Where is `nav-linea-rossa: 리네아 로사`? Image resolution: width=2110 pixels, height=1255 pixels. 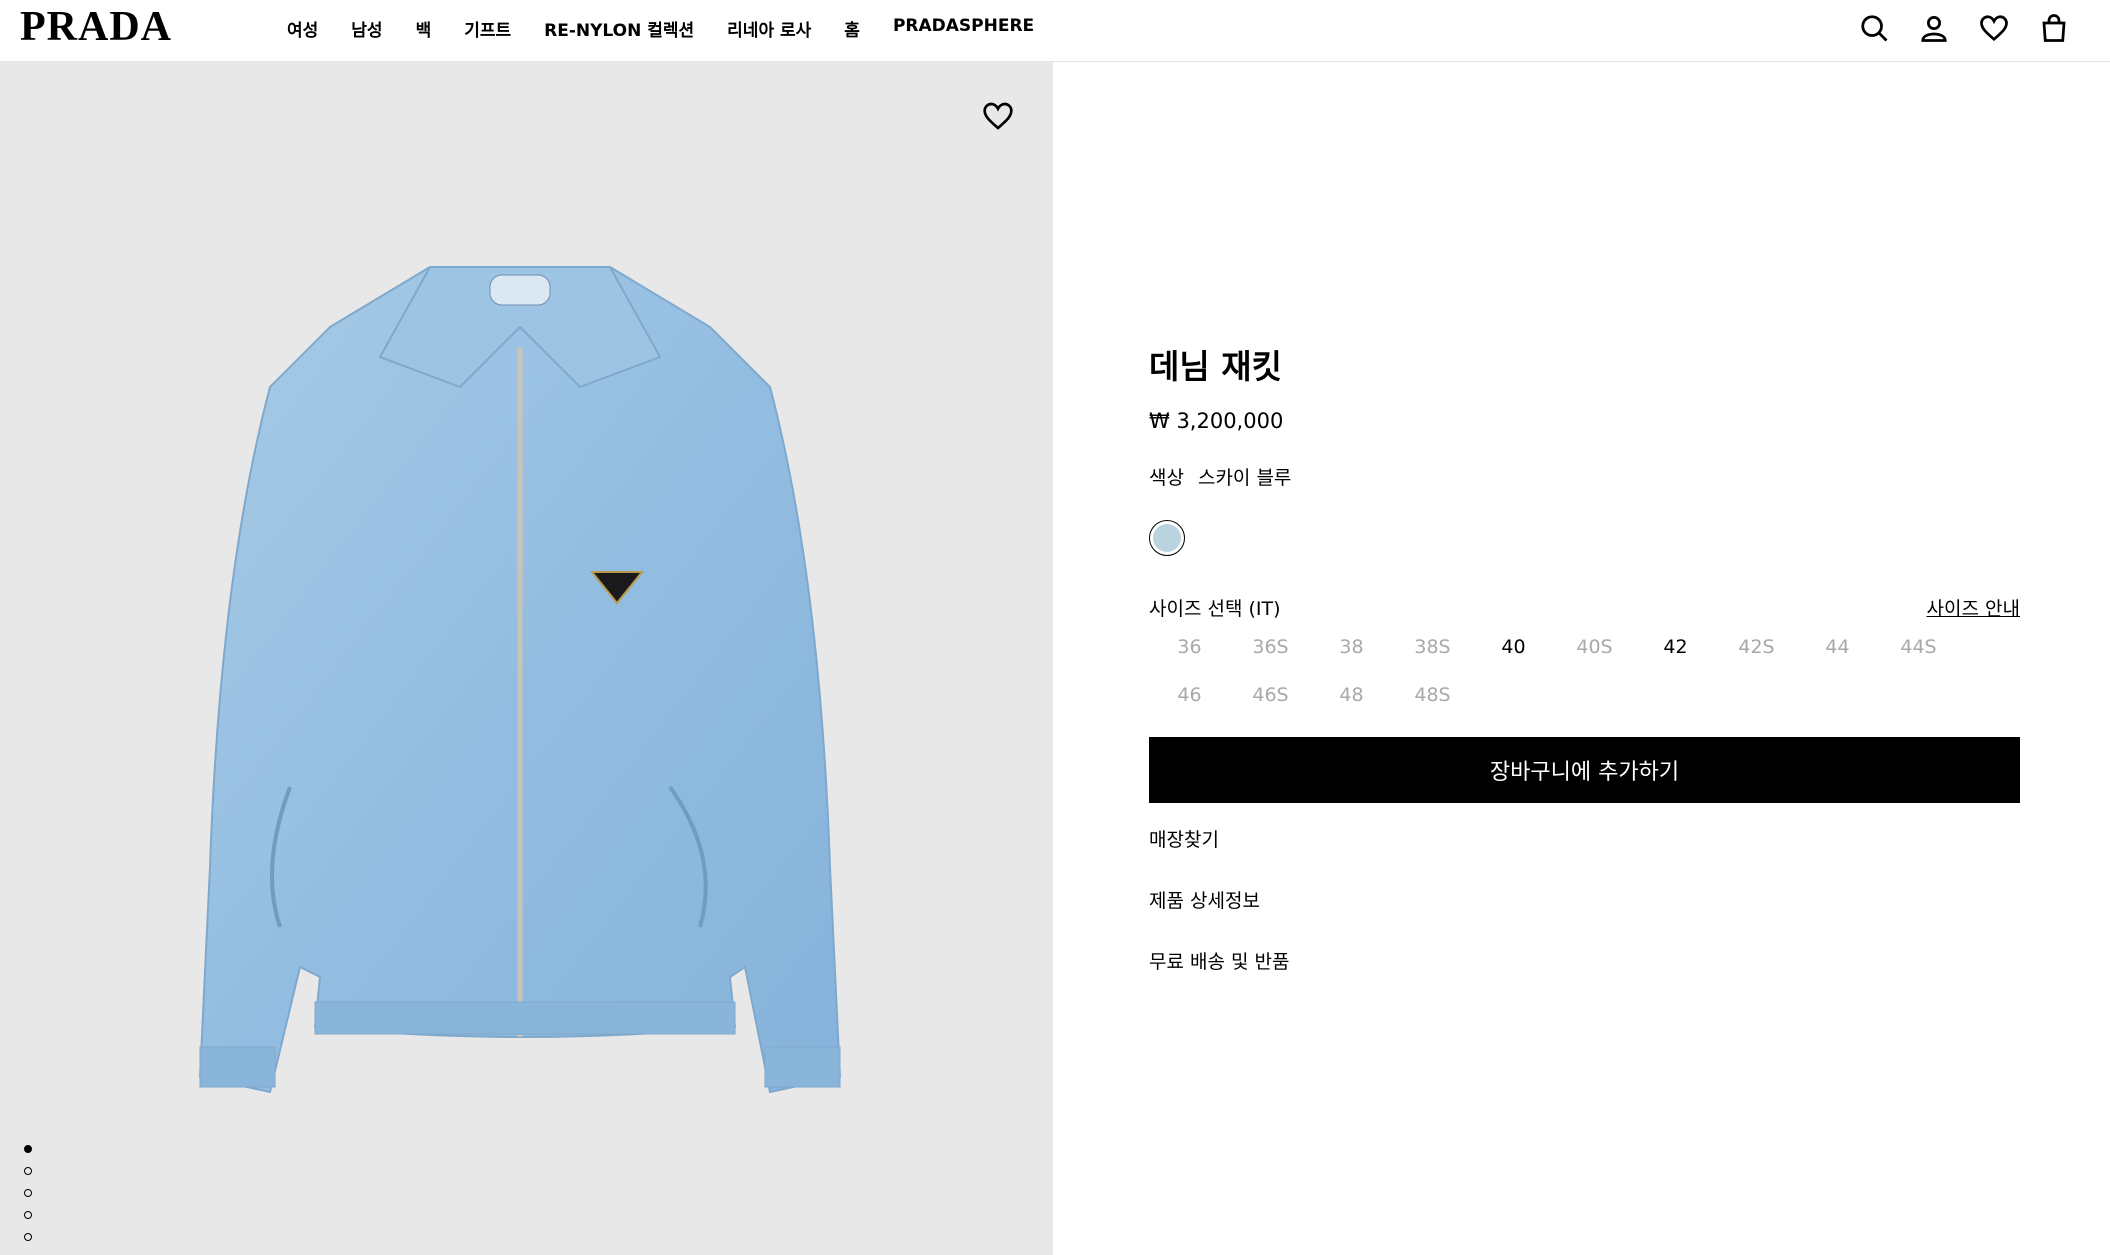 nav-linea-rossa: 리네아 로사 is located at coordinates (769, 28).